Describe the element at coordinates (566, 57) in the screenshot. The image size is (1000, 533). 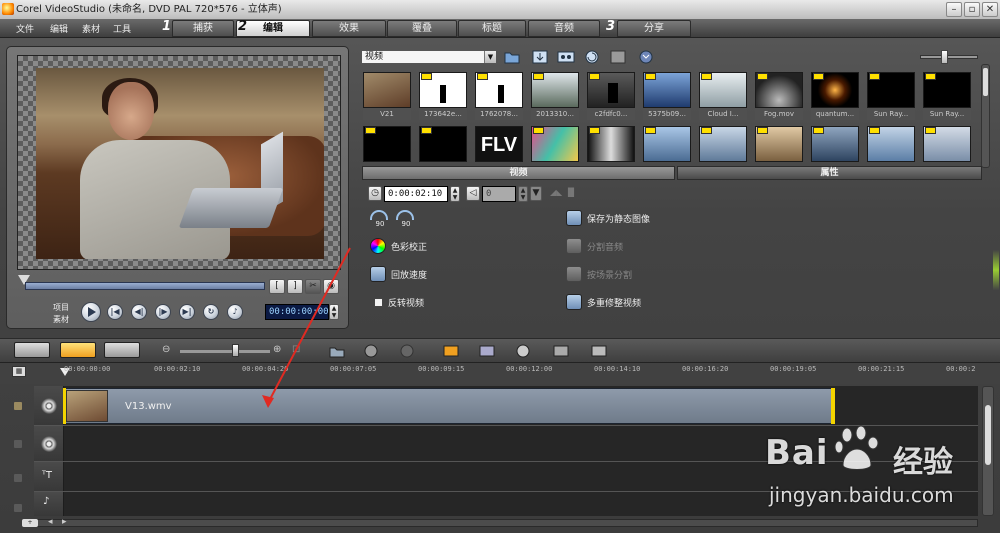
I see `library-manager-icon` at that location.